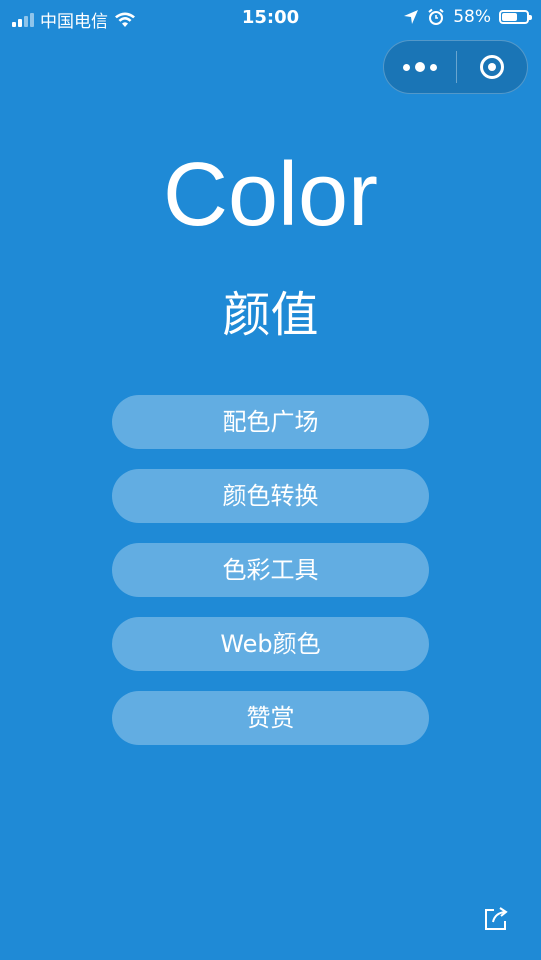  I want to click on location-arrow-icon, so click(411, 17).